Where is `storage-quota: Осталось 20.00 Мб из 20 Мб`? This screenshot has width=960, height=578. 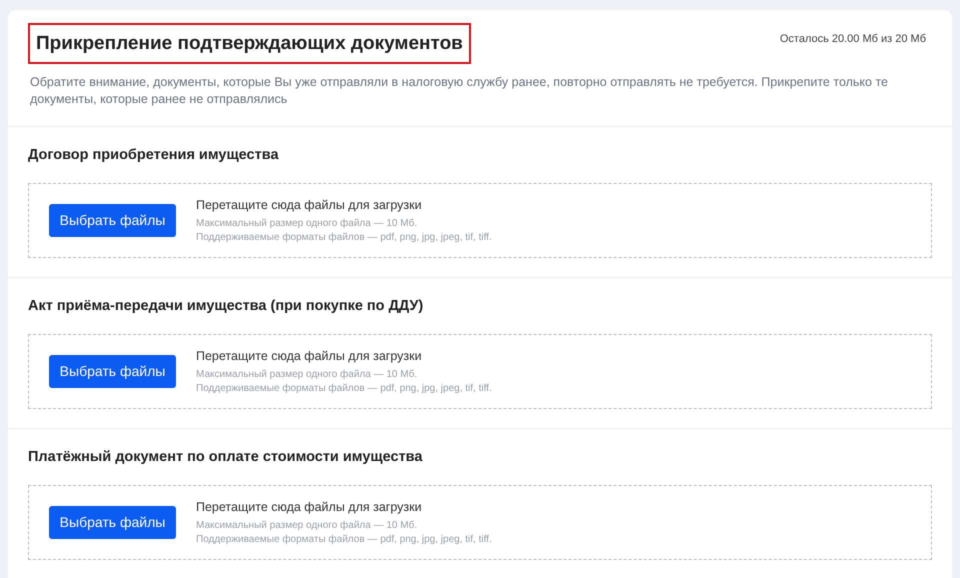 storage-quota: Осталось 20.00 Мб из 20 Мб is located at coordinates (853, 39).